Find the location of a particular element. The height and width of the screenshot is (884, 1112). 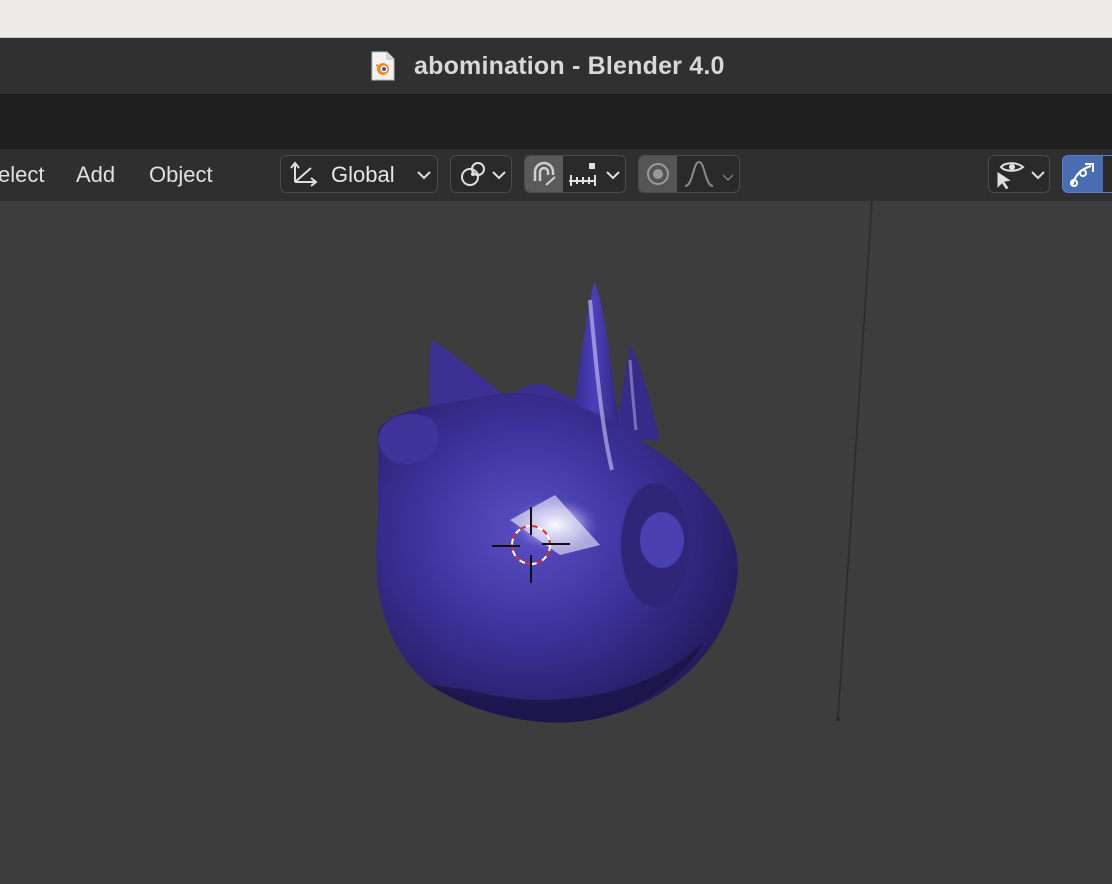

pivot-point-icon is located at coordinates (473, 177).